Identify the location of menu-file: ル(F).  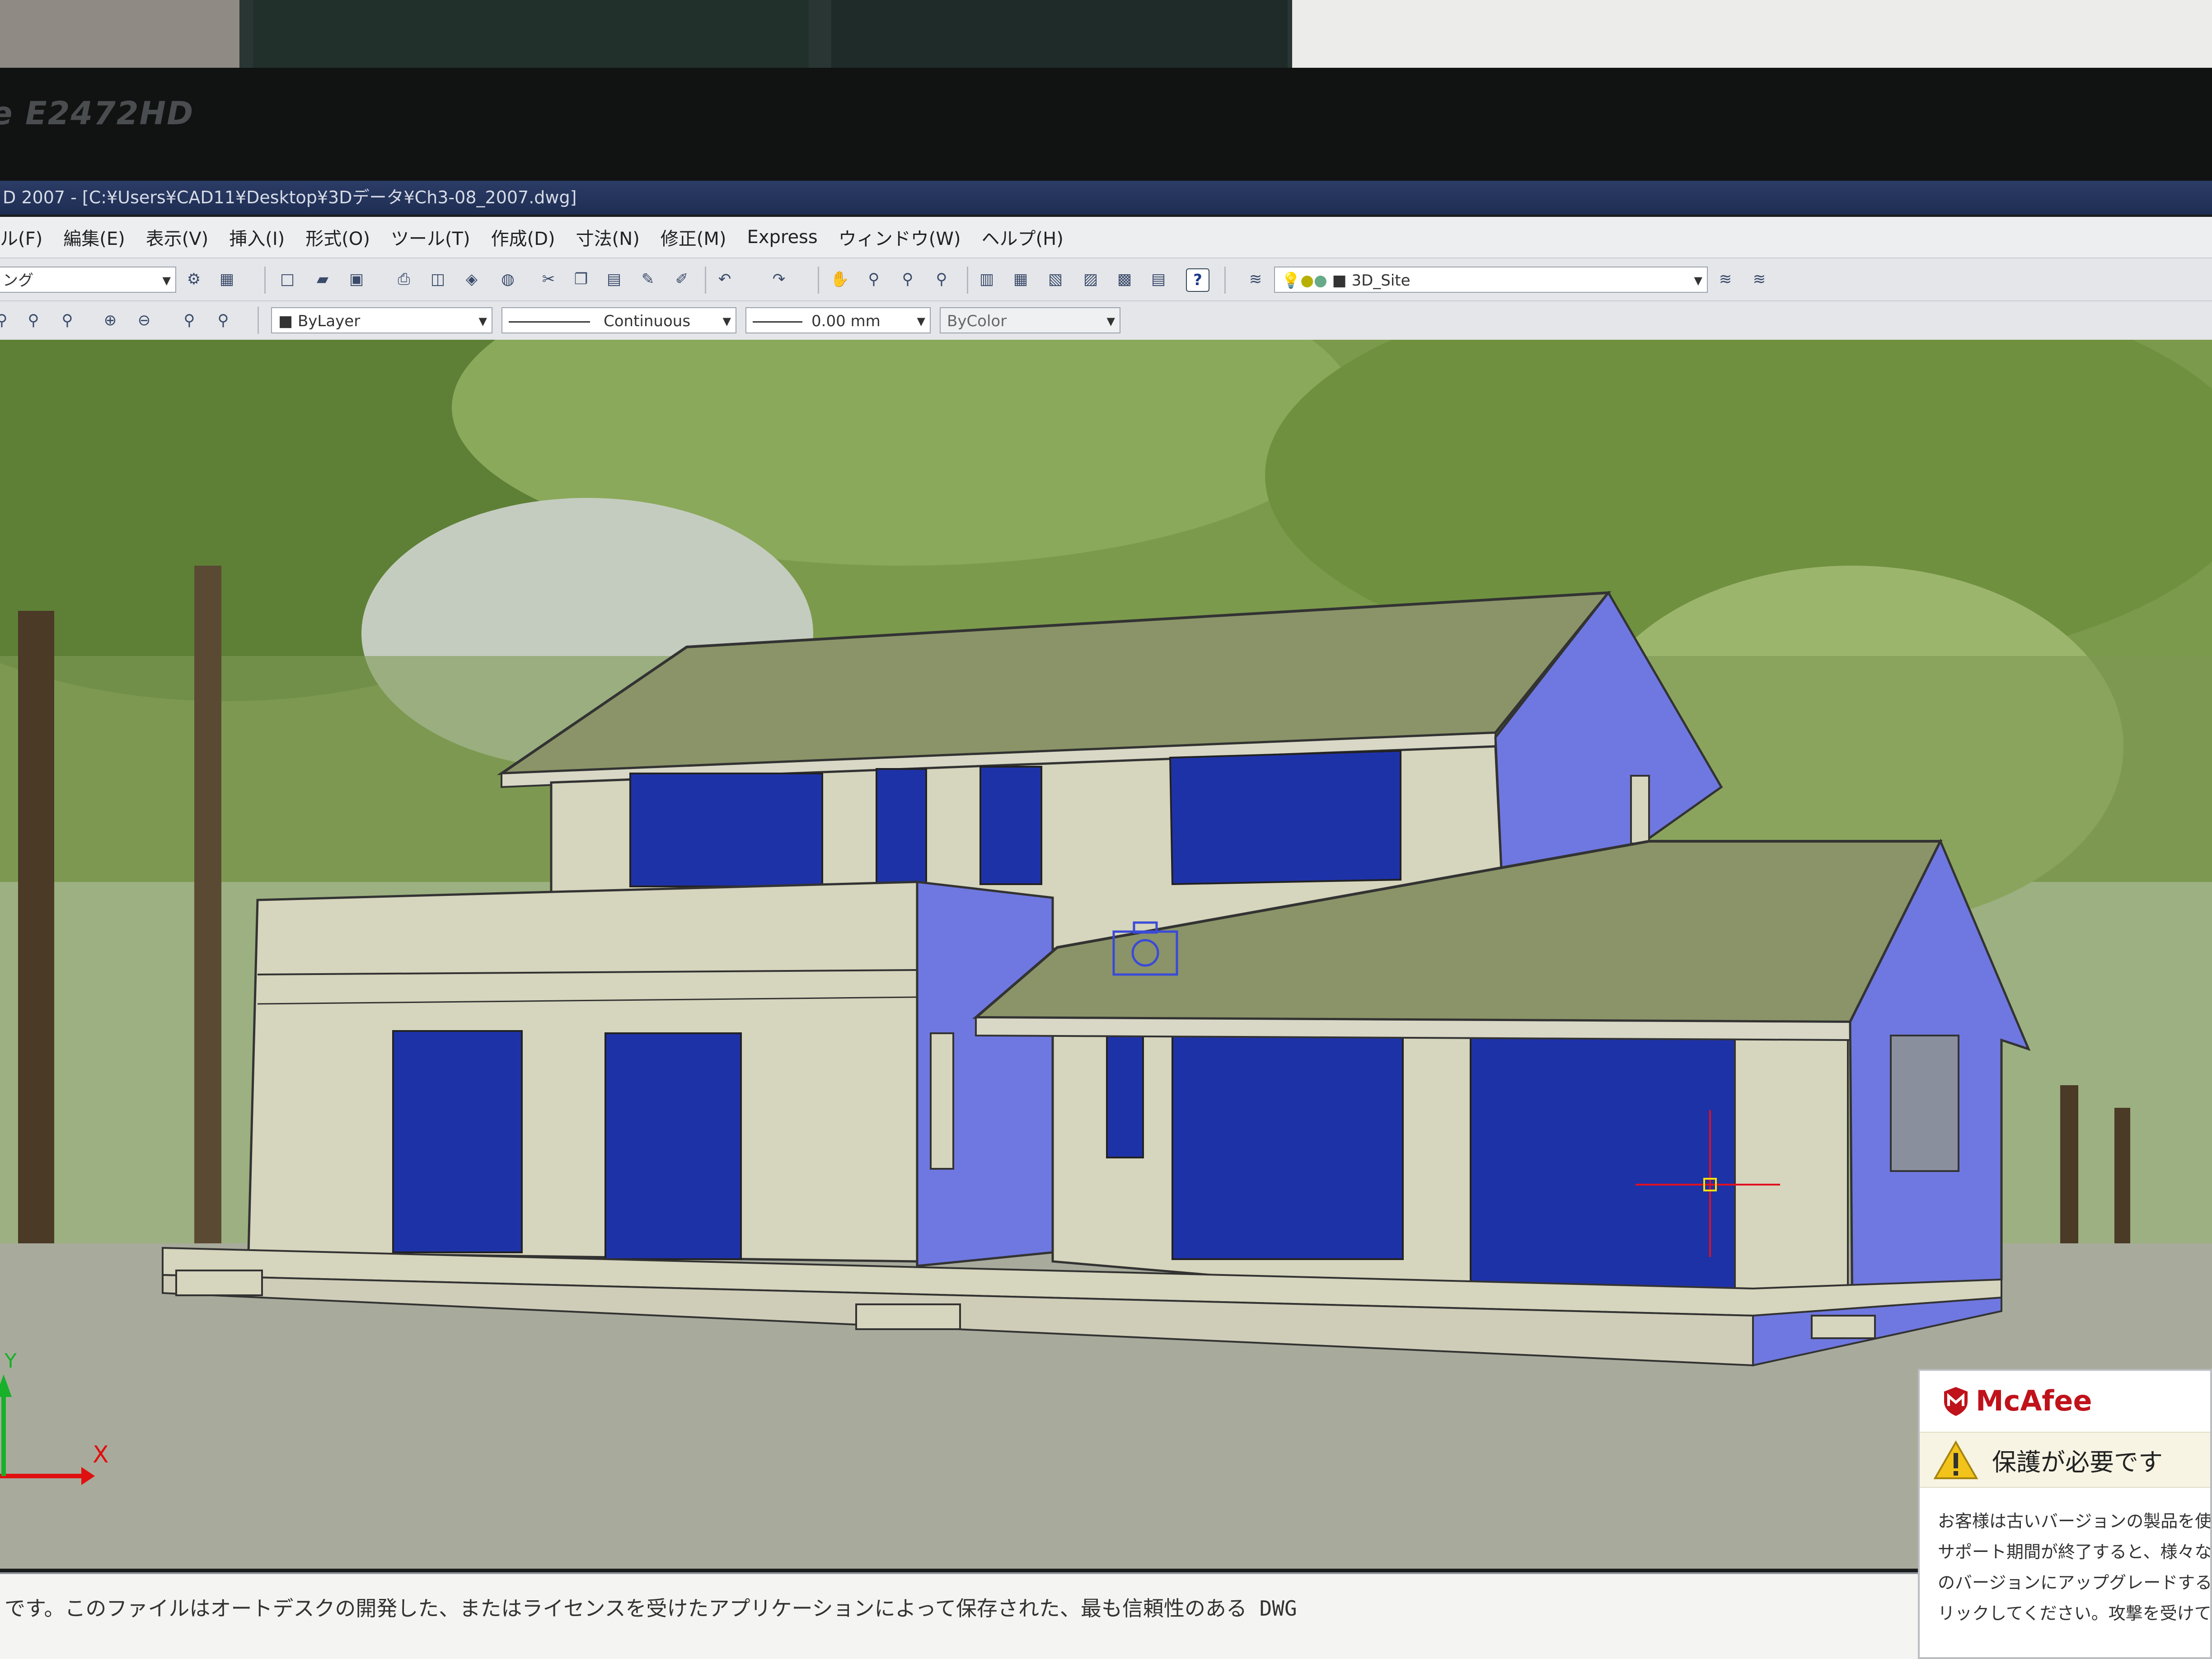
(21, 237).